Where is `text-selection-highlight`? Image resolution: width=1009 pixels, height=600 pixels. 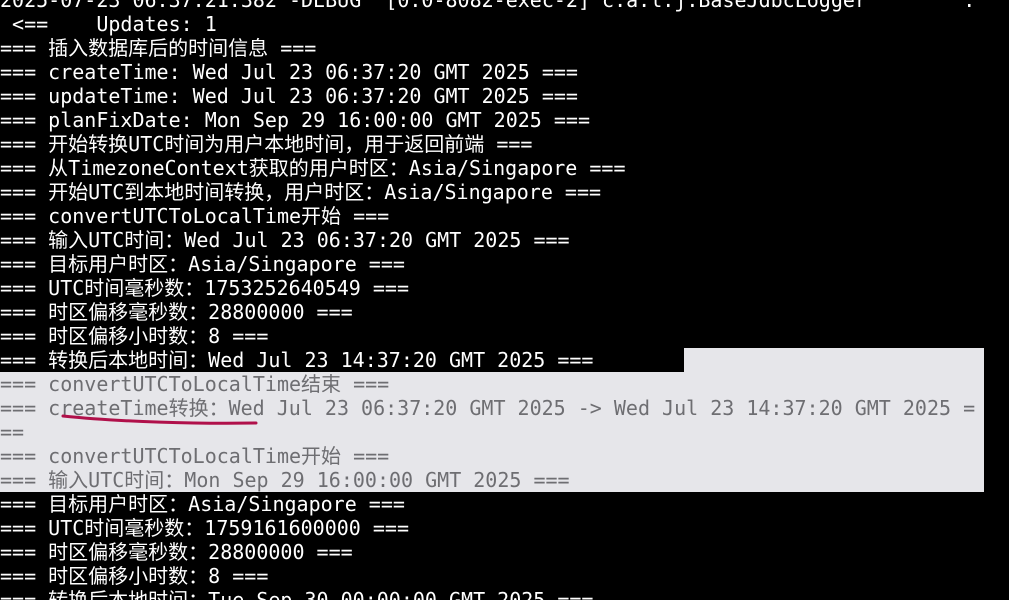 text-selection-highlight is located at coordinates (834, 360).